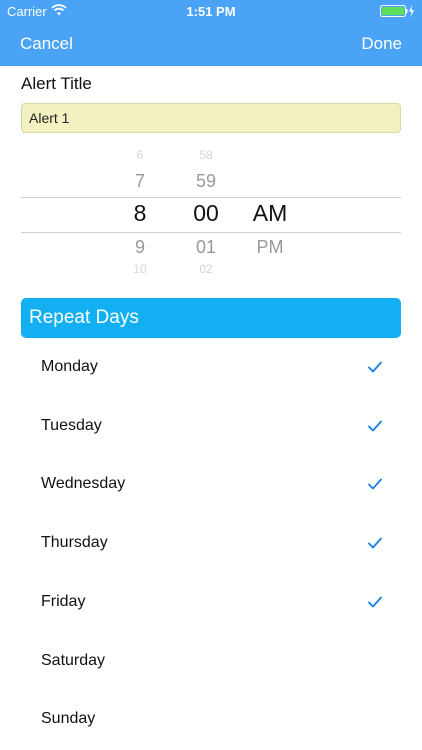 This screenshot has height=750, width=422. What do you see at coordinates (270, 247) in the screenshot?
I see `picker-period-option: PM` at bounding box center [270, 247].